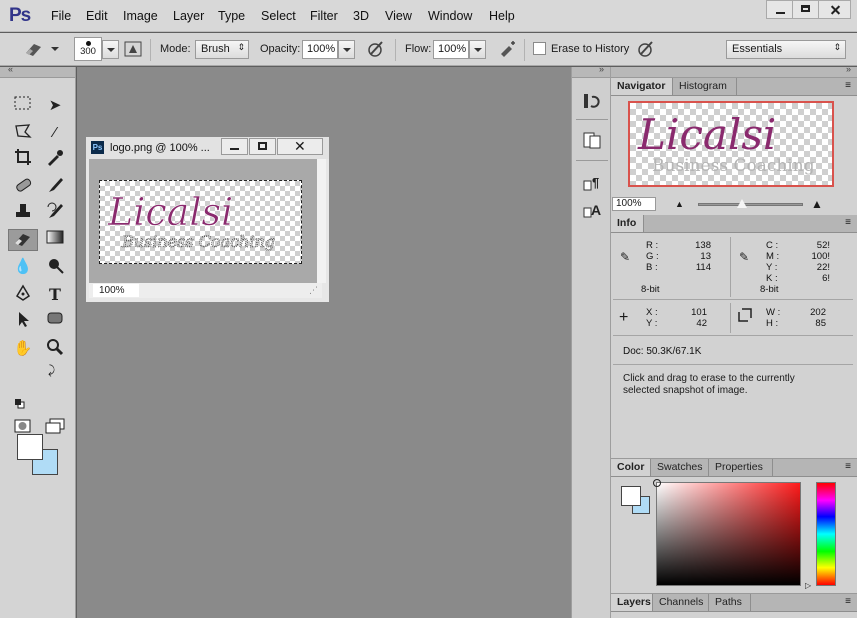 The height and width of the screenshot is (618, 857). I want to click on hue-slider-arrow-icon: ▷, so click(808, 585).